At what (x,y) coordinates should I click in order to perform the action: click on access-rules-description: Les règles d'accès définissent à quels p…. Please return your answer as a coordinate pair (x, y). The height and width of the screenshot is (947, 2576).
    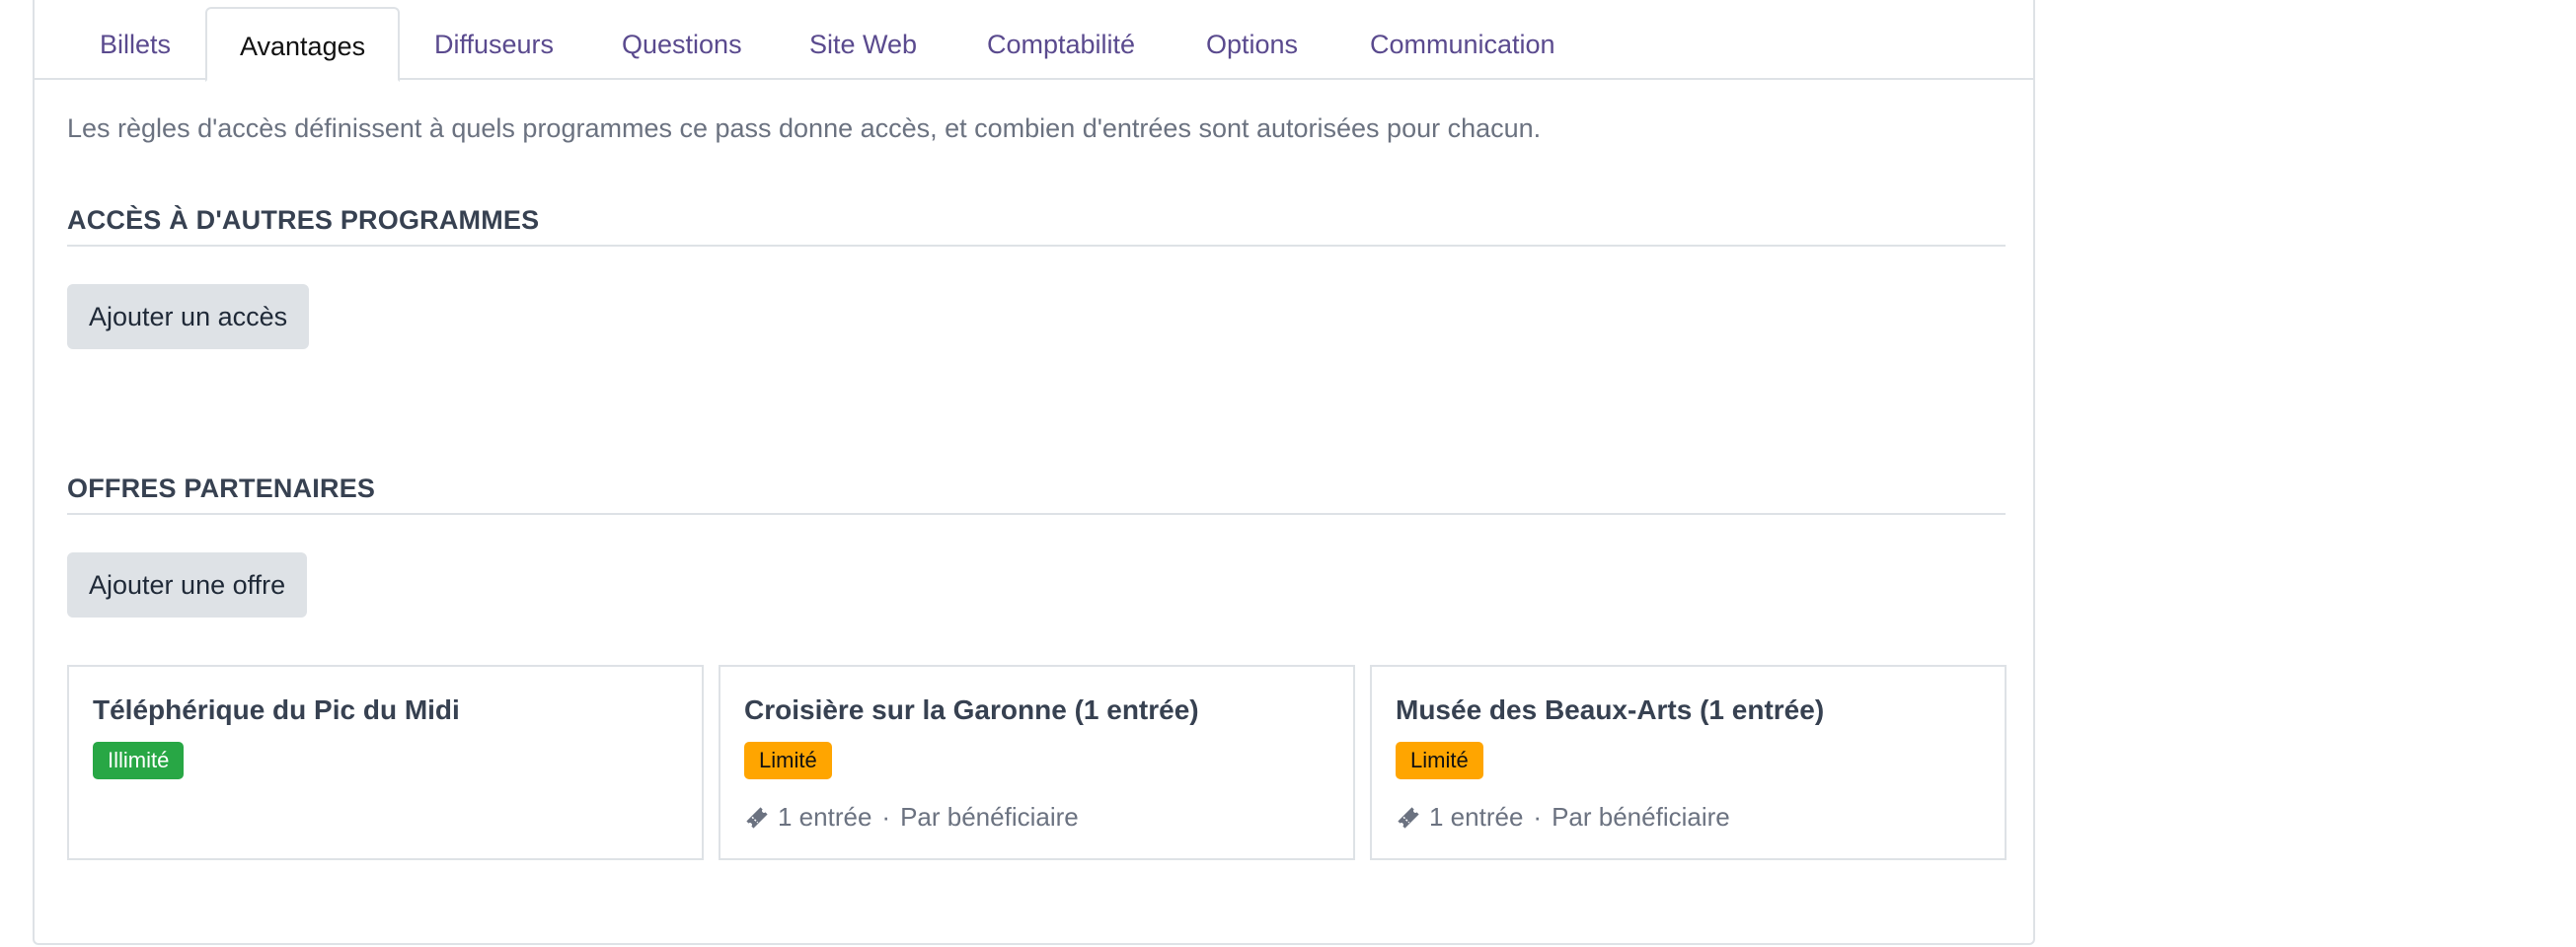
    Looking at the image, I should click on (804, 128).